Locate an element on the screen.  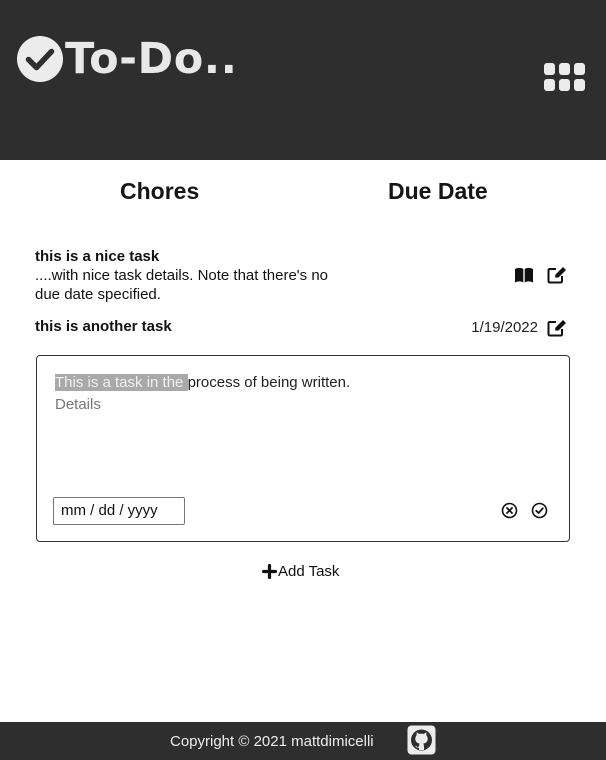
logo: To-Do.. is located at coordinates (126, 59).